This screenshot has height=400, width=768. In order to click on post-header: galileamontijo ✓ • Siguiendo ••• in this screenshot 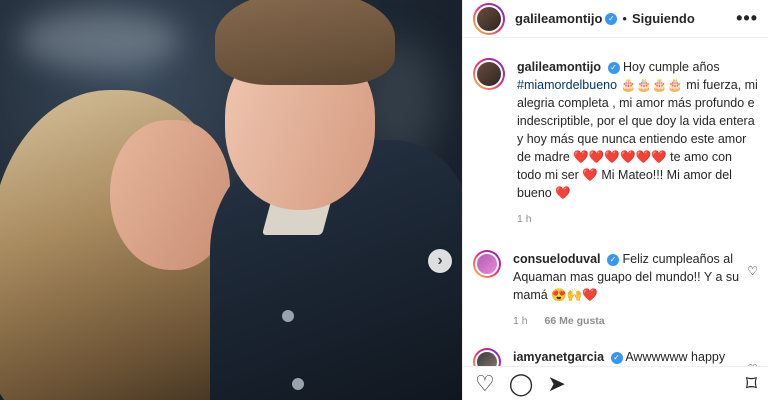, I will do `click(615, 19)`.